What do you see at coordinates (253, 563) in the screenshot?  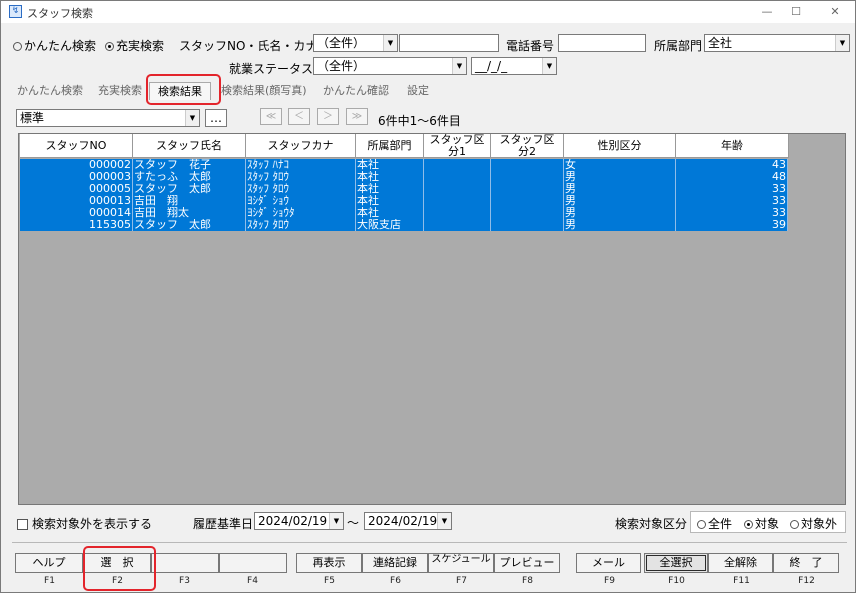 I see `f4-button` at bounding box center [253, 563].